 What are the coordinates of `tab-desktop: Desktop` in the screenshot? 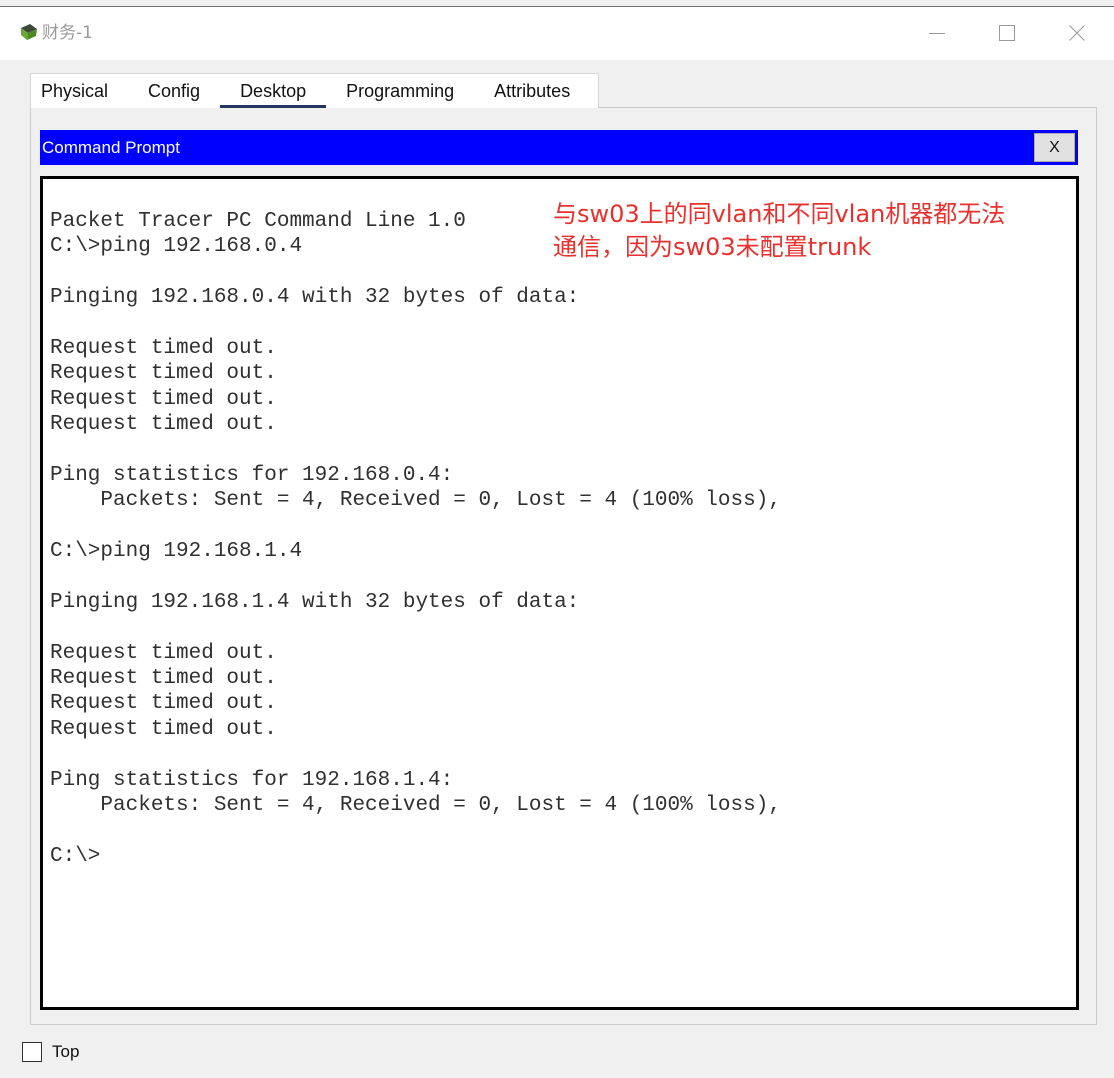 It's located at (273, 91).